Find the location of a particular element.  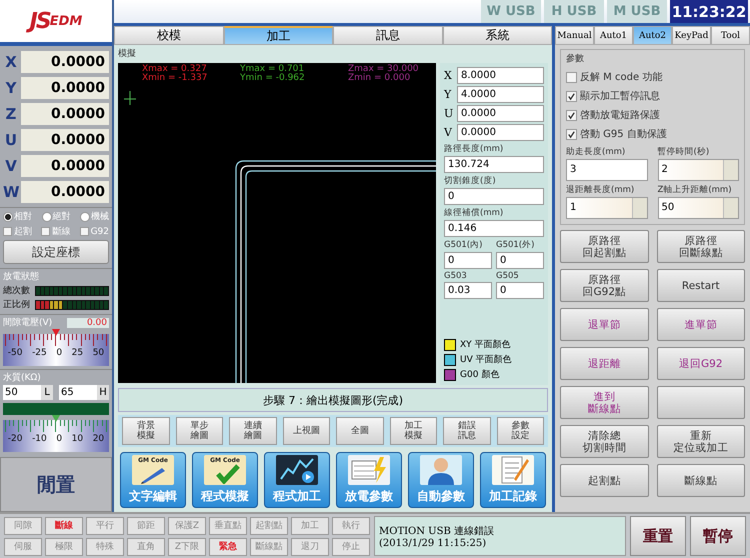

range-readout: Xmin = -1.337 is located at coordinates (175, 78).